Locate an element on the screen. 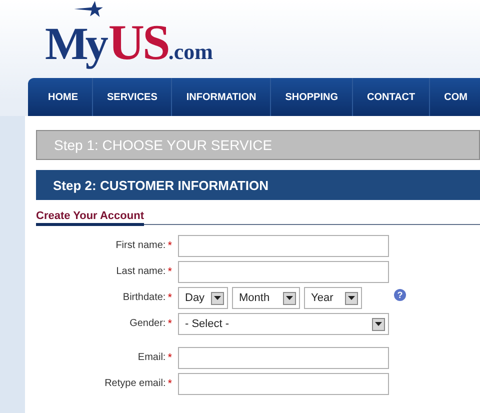 Image resolution: width=480 pixels, height=413 pixels. logo-text: My is located at coordinates (76, 44).